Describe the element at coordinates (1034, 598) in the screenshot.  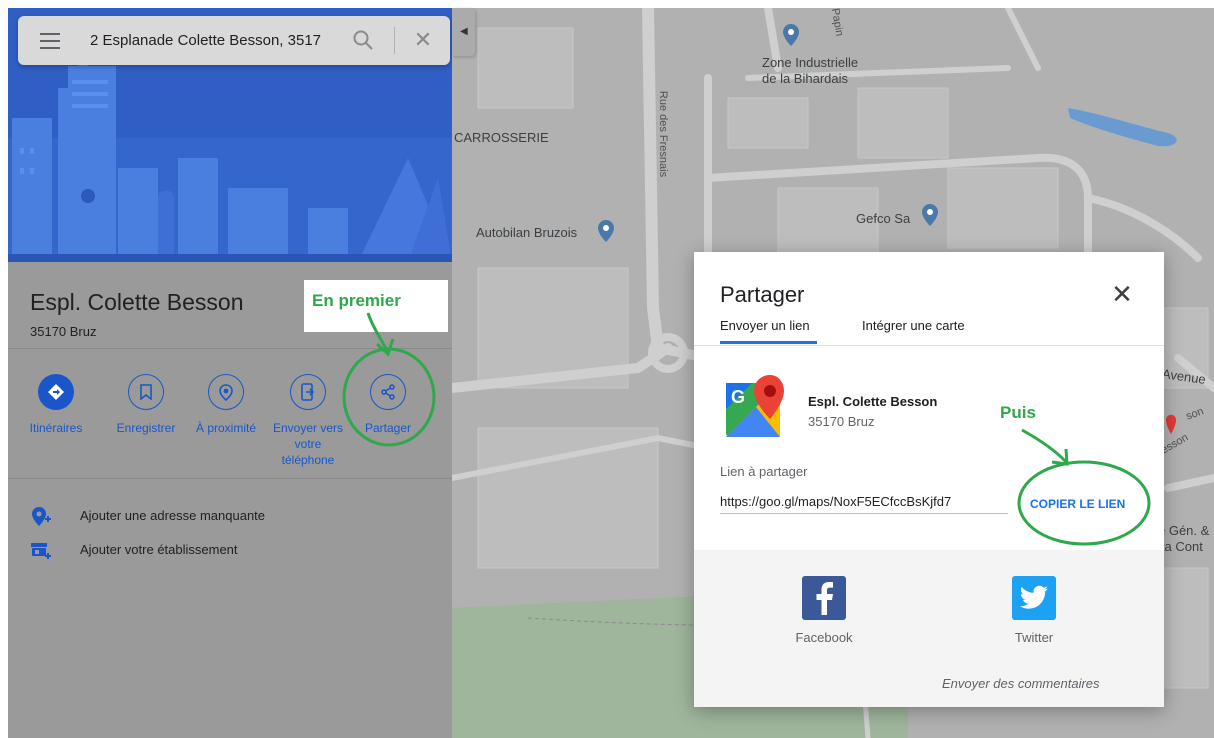
I see `twitter-icon` at that location.